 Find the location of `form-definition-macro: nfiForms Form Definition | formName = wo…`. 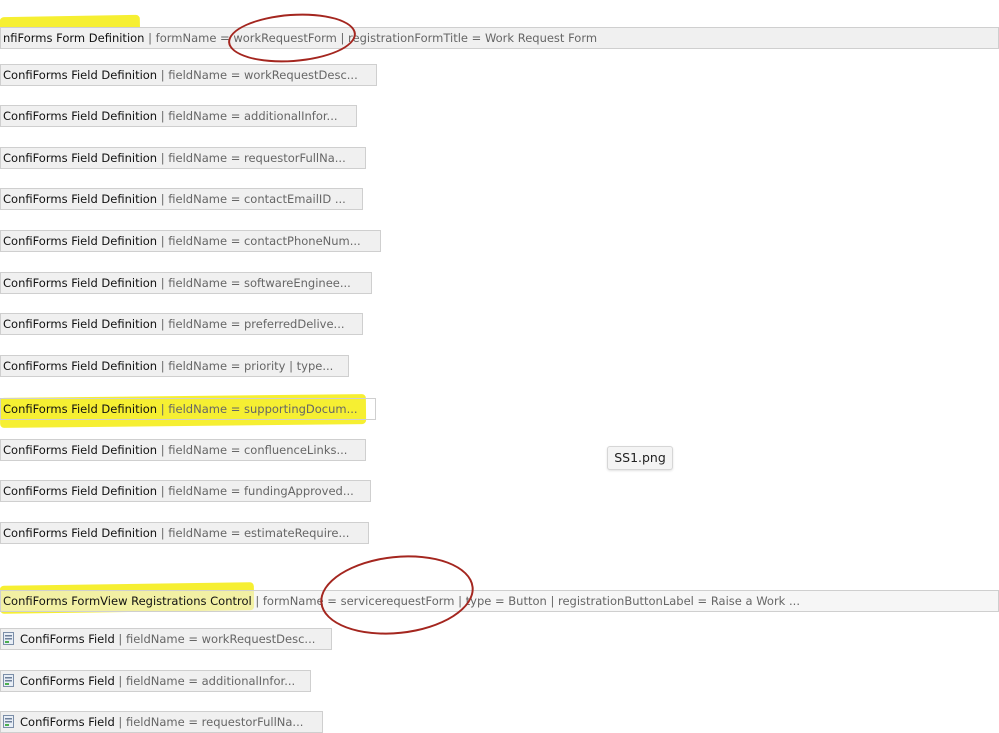

form-definition-macro: nfiForms Form Definition | formName = wo… is located at coordinates (499, 38).